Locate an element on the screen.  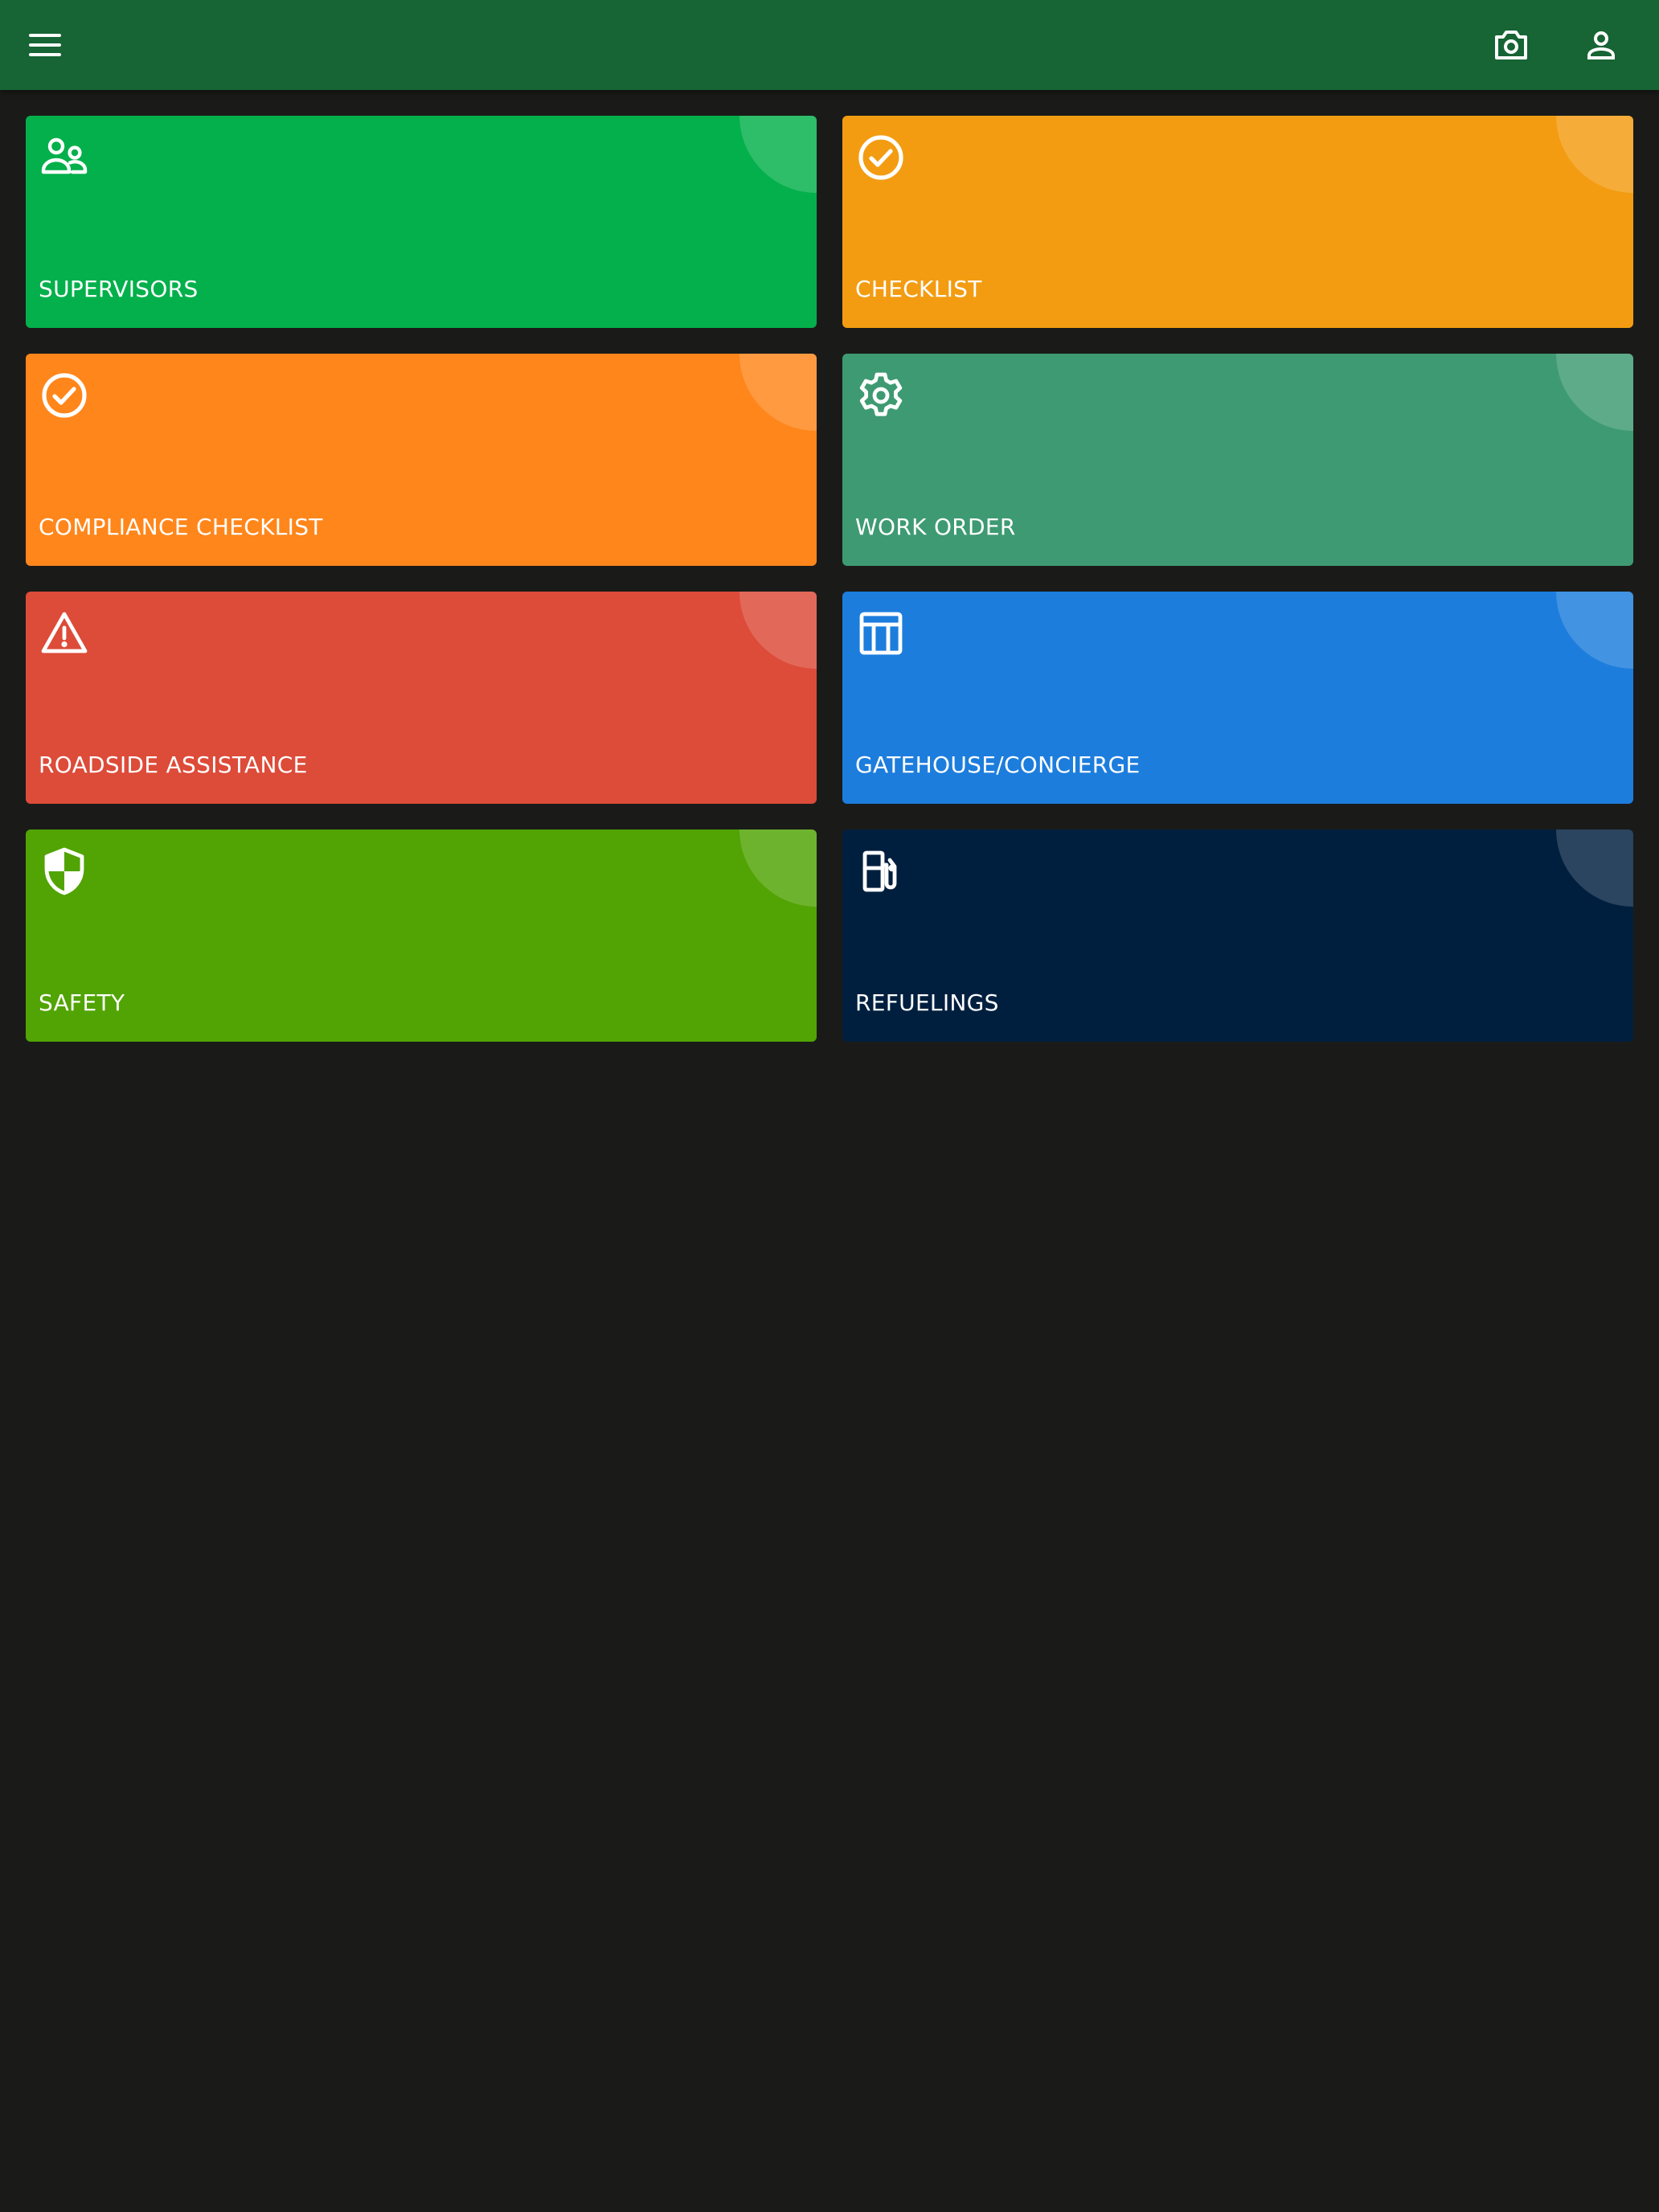
supervisor-account-icon is located at coordinates (64, 157).